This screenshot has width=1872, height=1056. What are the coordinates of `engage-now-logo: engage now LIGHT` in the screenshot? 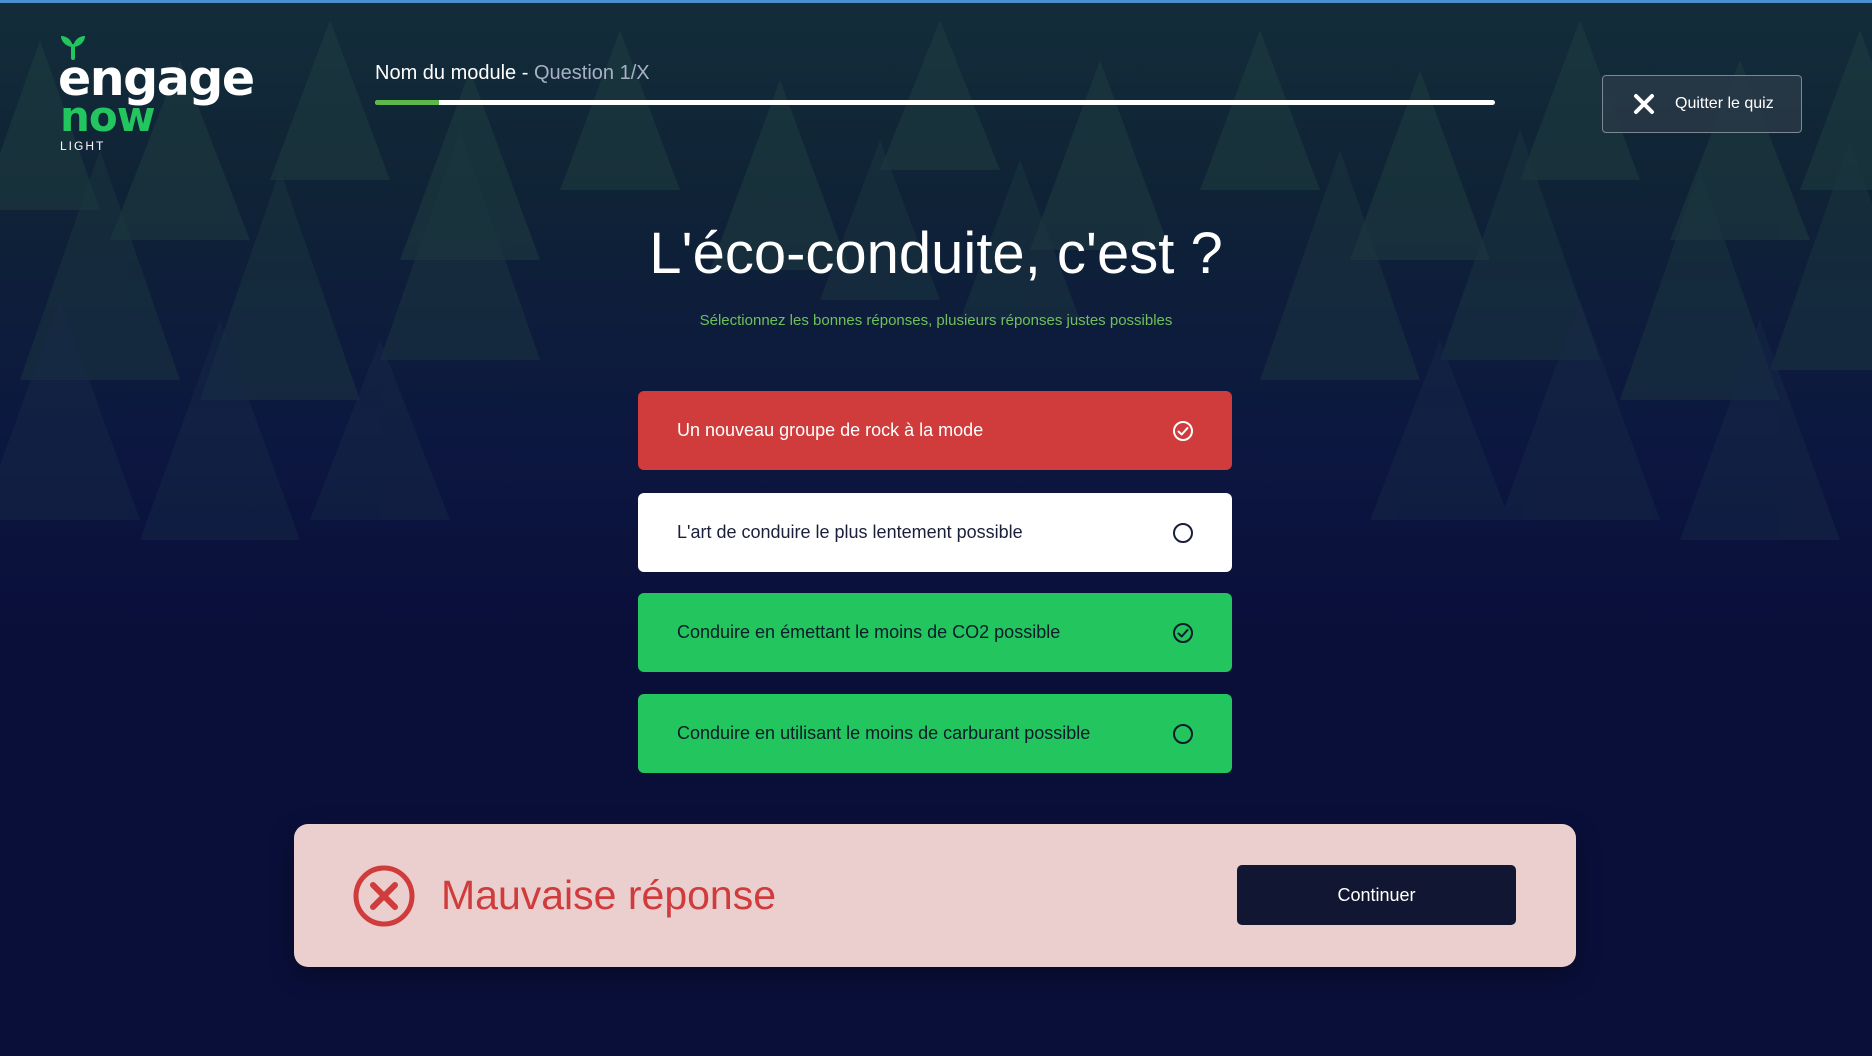 It's located at (156, 94).